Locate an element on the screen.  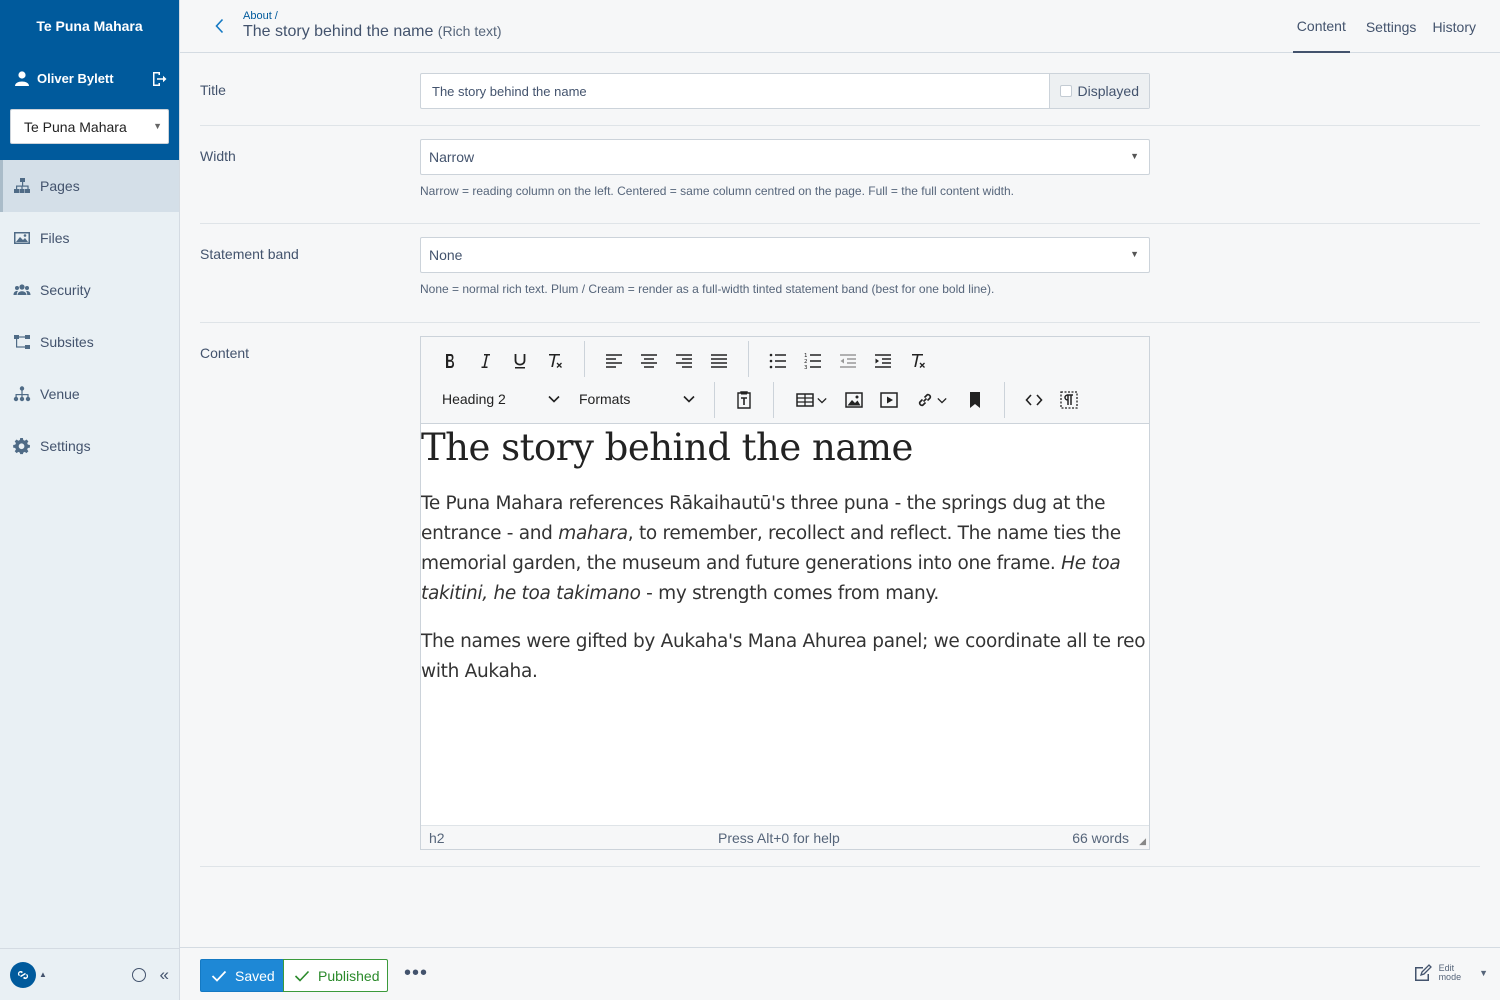
sidebar-item-subsites: Subsites is located at coordinates (89, 342).